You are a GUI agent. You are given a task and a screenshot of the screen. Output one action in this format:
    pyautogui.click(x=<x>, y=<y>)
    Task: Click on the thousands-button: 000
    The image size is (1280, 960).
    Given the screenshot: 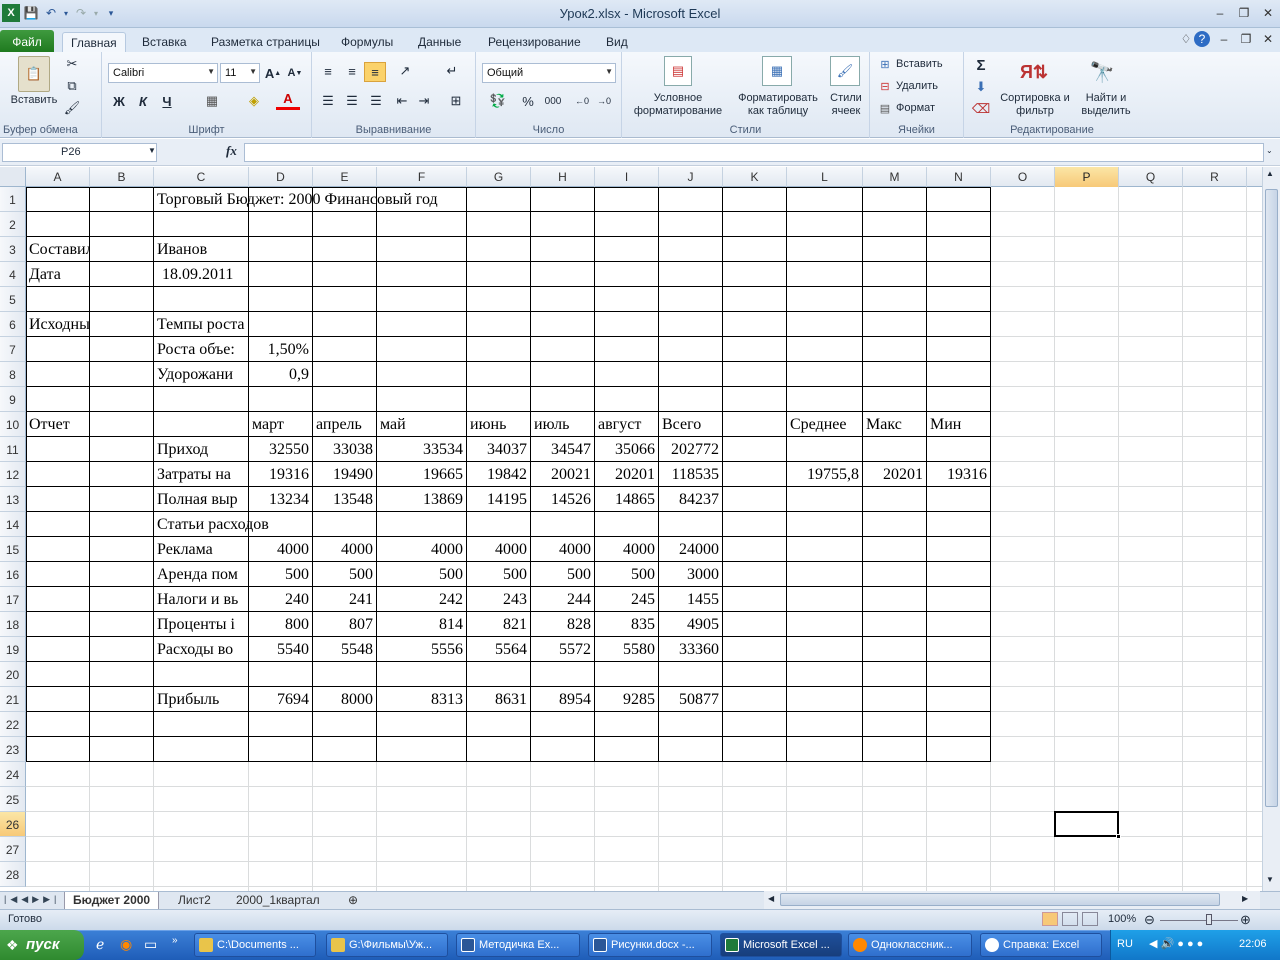 What is the action you would take?
    pyautogui.click(x=553, y=101)
    